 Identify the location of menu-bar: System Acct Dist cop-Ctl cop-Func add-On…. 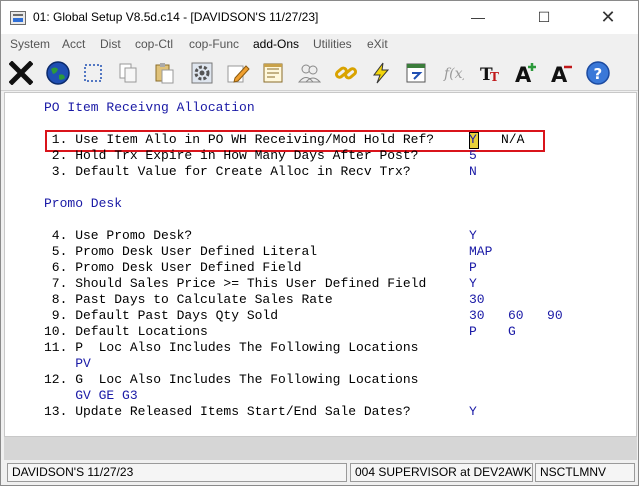
(319, 44).